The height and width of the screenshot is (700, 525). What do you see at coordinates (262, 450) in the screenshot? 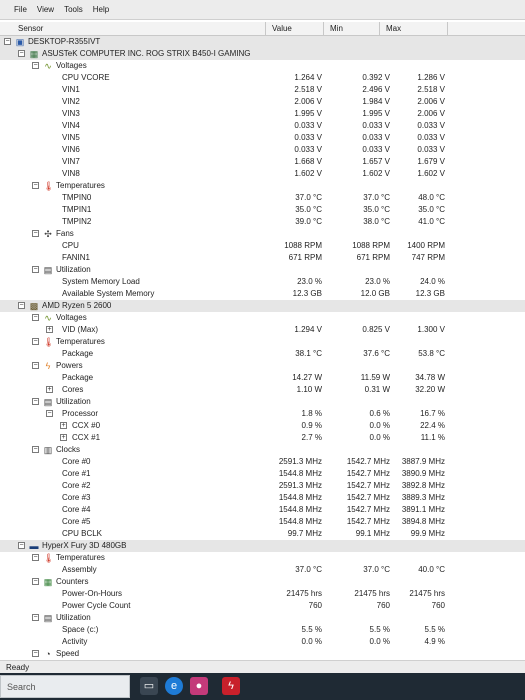
I see `group-row: − ▥ Clocks` at bounding box center [262, 450].